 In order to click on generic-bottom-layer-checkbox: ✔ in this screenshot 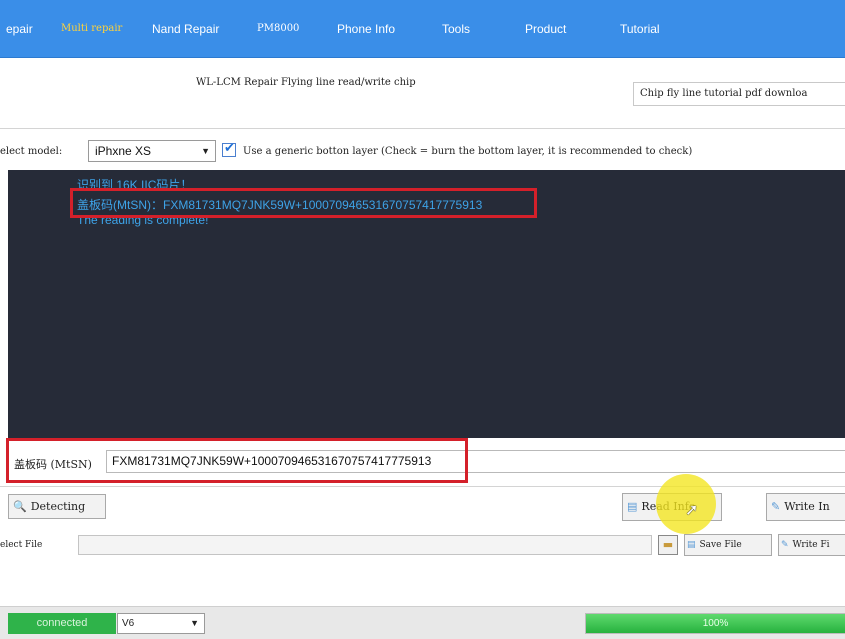, I will do `click(229, 149)`.